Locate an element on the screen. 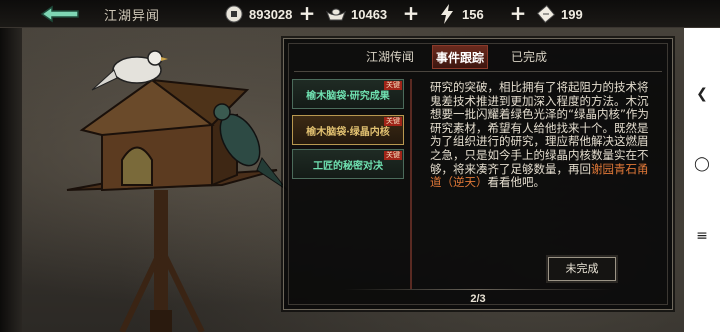 Image resolution: width=720 pixels, height=332 pixels. page-title: 江湖异闻 is located at coordinates (132, 16).